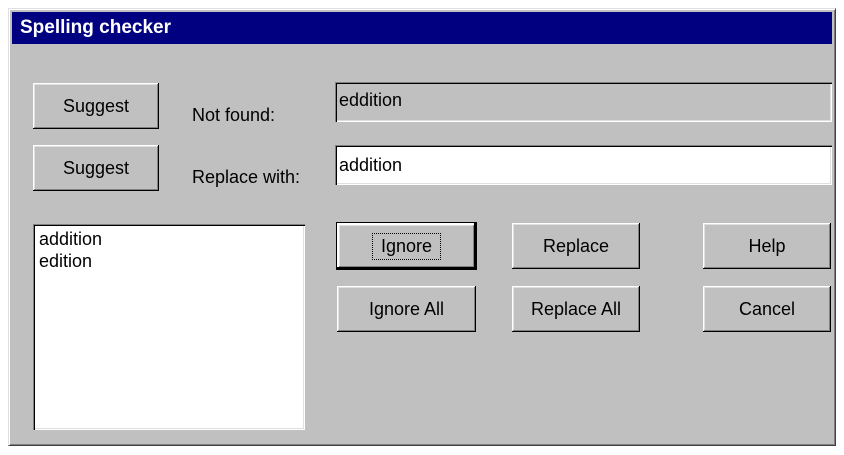 The image size is (844, 455). Describe the element at coordinates (583, 165) in the screenshot. I see `replace-with-input` at that location.